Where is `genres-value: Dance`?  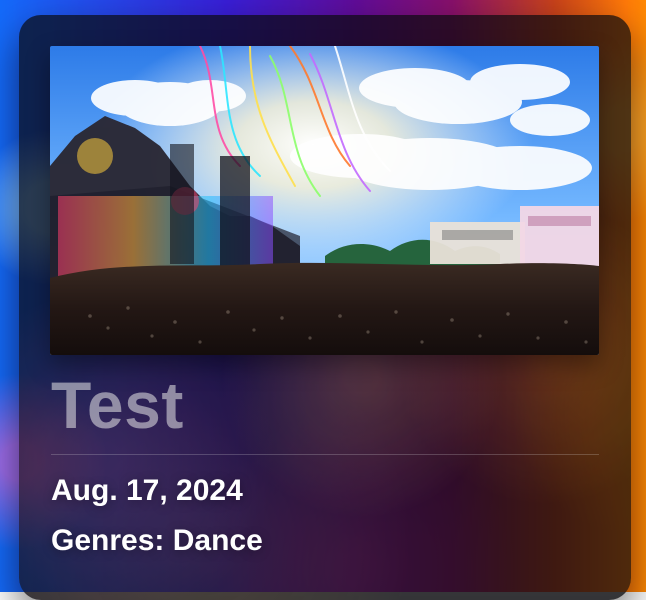
genres-value: Dance is located at coordinates (218, 540).